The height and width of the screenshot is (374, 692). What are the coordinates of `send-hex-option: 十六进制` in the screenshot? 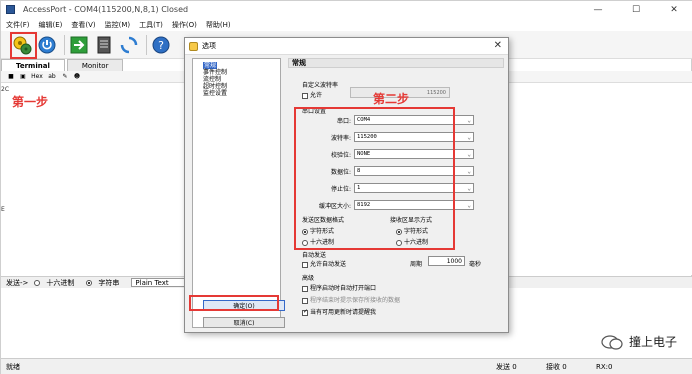 It's located at (57, 283).